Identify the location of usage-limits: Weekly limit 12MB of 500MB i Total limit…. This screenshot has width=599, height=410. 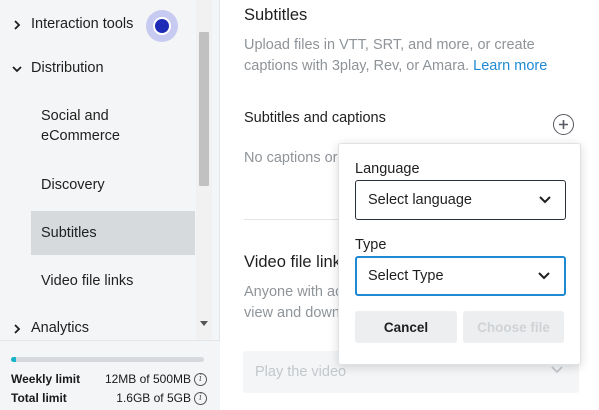
(110, 375).